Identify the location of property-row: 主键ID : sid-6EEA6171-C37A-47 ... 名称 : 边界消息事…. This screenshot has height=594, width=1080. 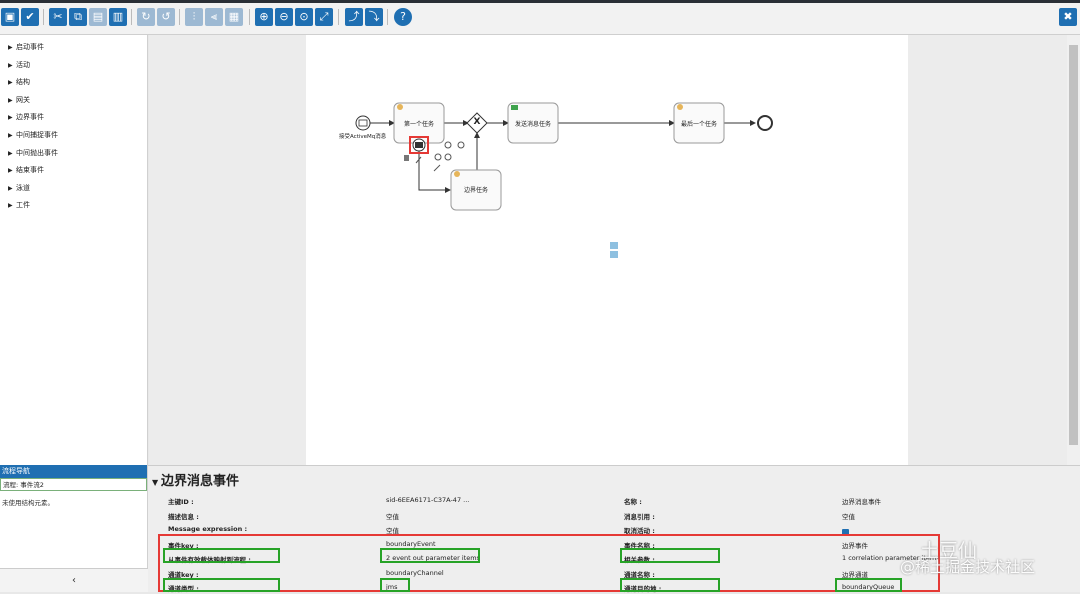
(614, 499).